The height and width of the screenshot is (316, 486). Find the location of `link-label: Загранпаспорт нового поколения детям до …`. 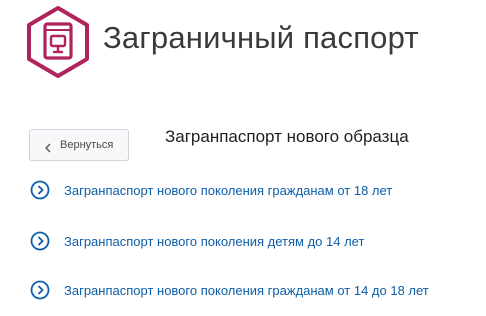

link-label: Загранпаспорт нового поколения детям до … is located at coordinates (214, 241).